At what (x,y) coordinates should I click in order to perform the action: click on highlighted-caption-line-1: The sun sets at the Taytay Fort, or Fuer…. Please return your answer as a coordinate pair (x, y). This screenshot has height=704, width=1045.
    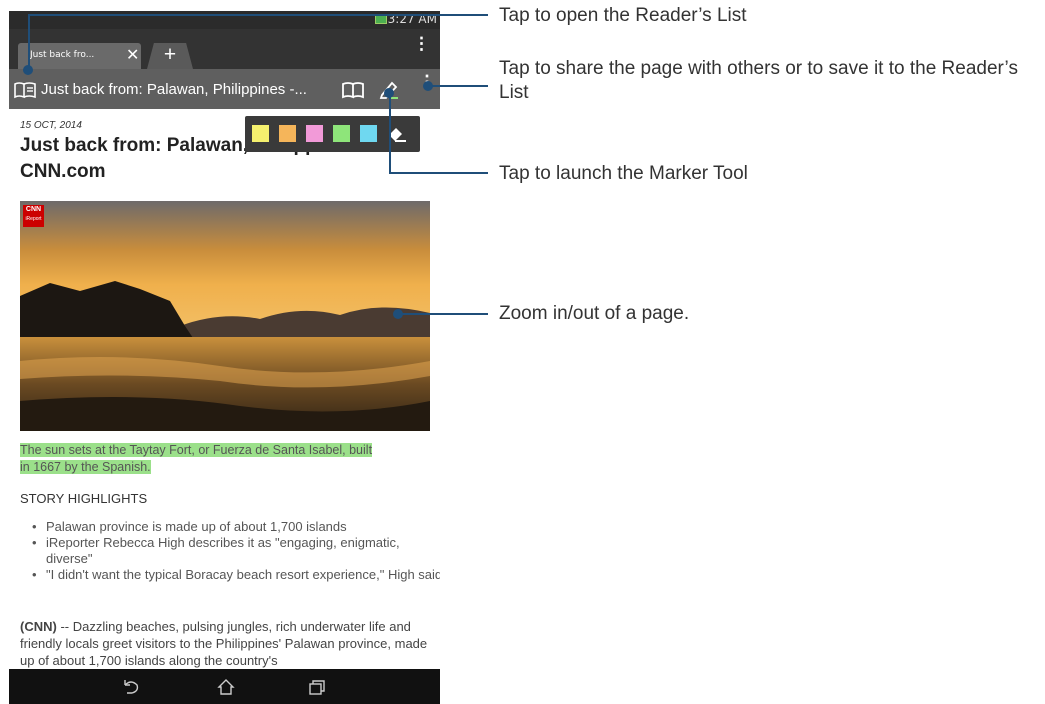
    Looking at the image, I should click on (196, 450).